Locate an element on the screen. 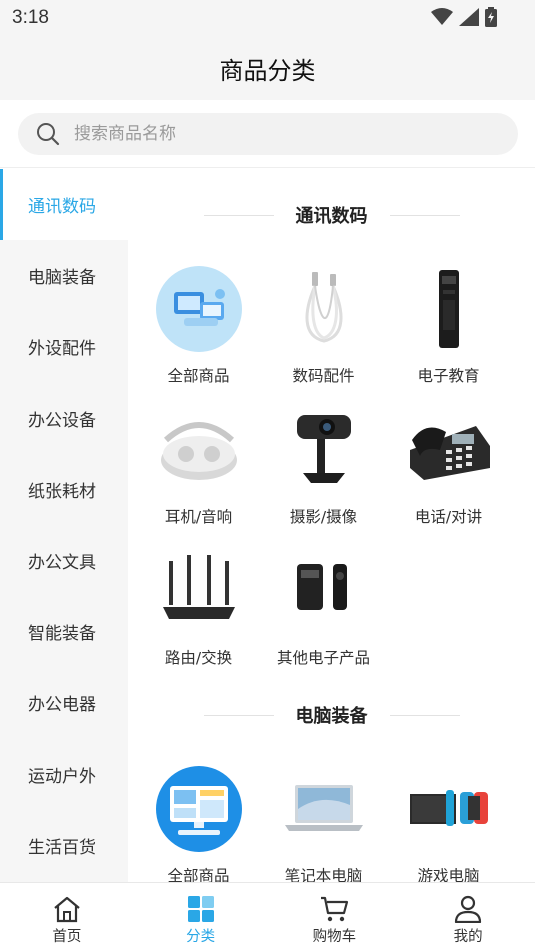  page-header: 商品分类 is located at coordinates (267, 68).